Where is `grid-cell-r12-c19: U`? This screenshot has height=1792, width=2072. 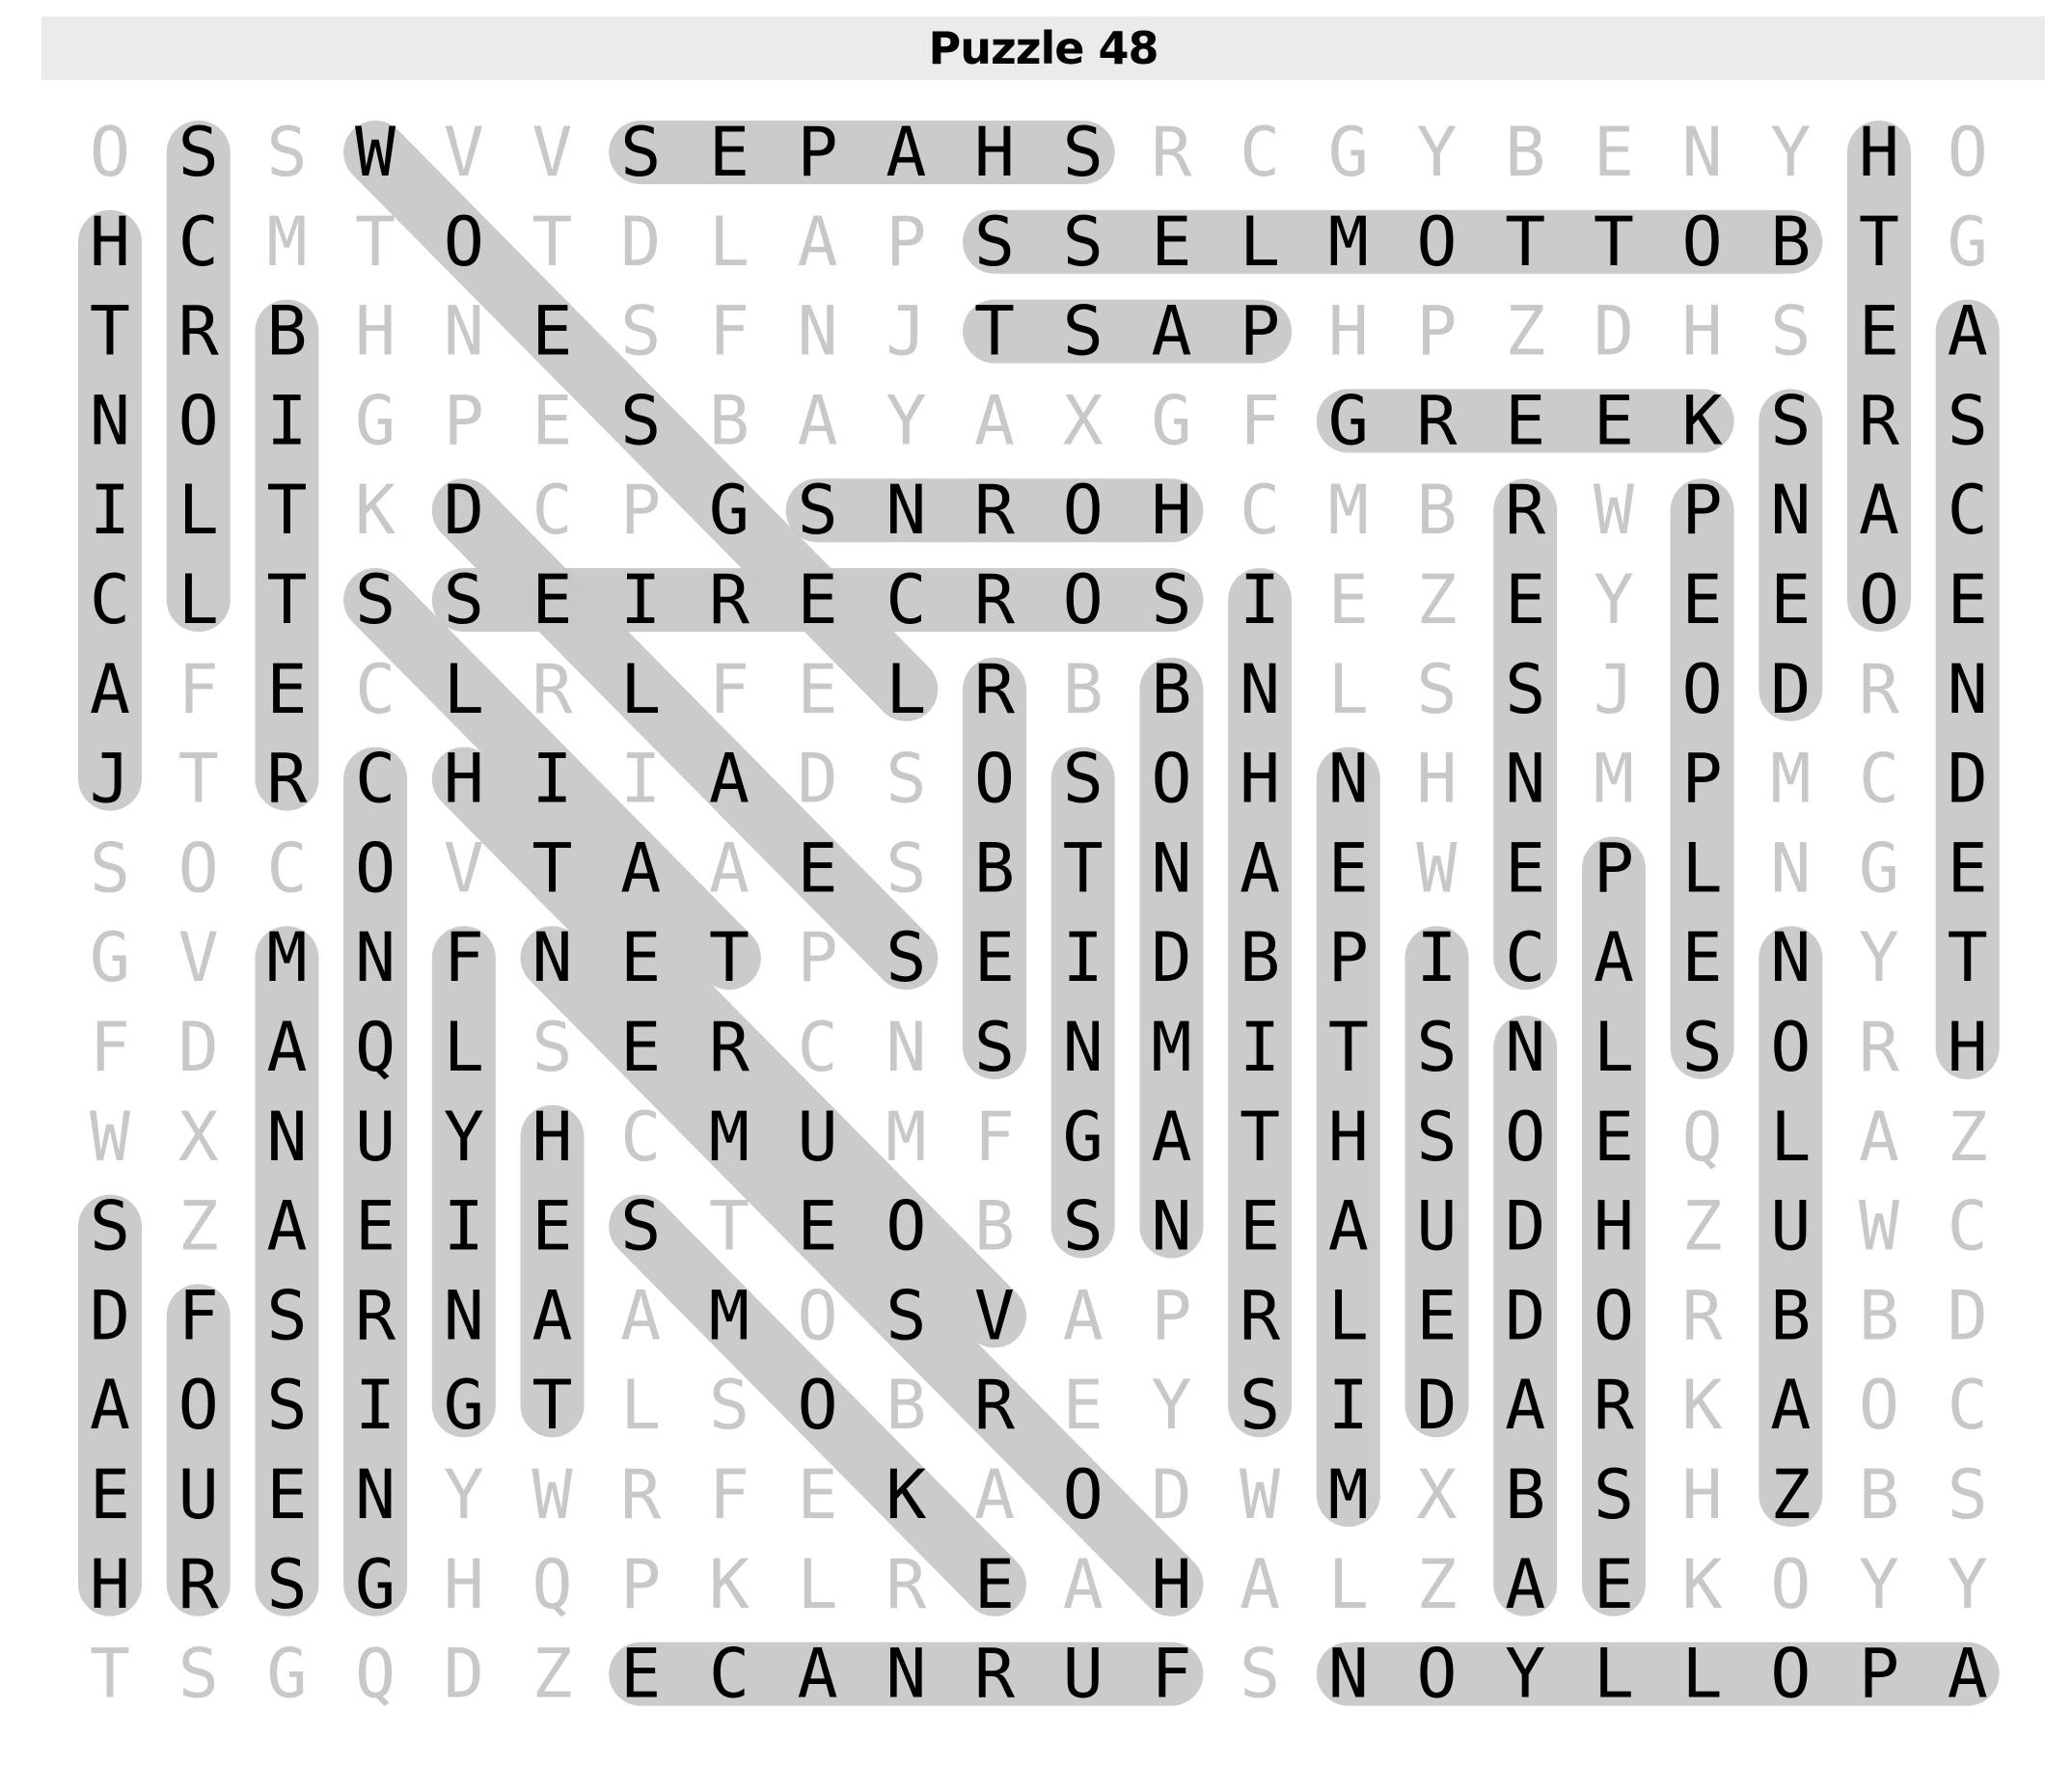 grid-cell-r12-c19: U is located at coordinates (1790, 1227).